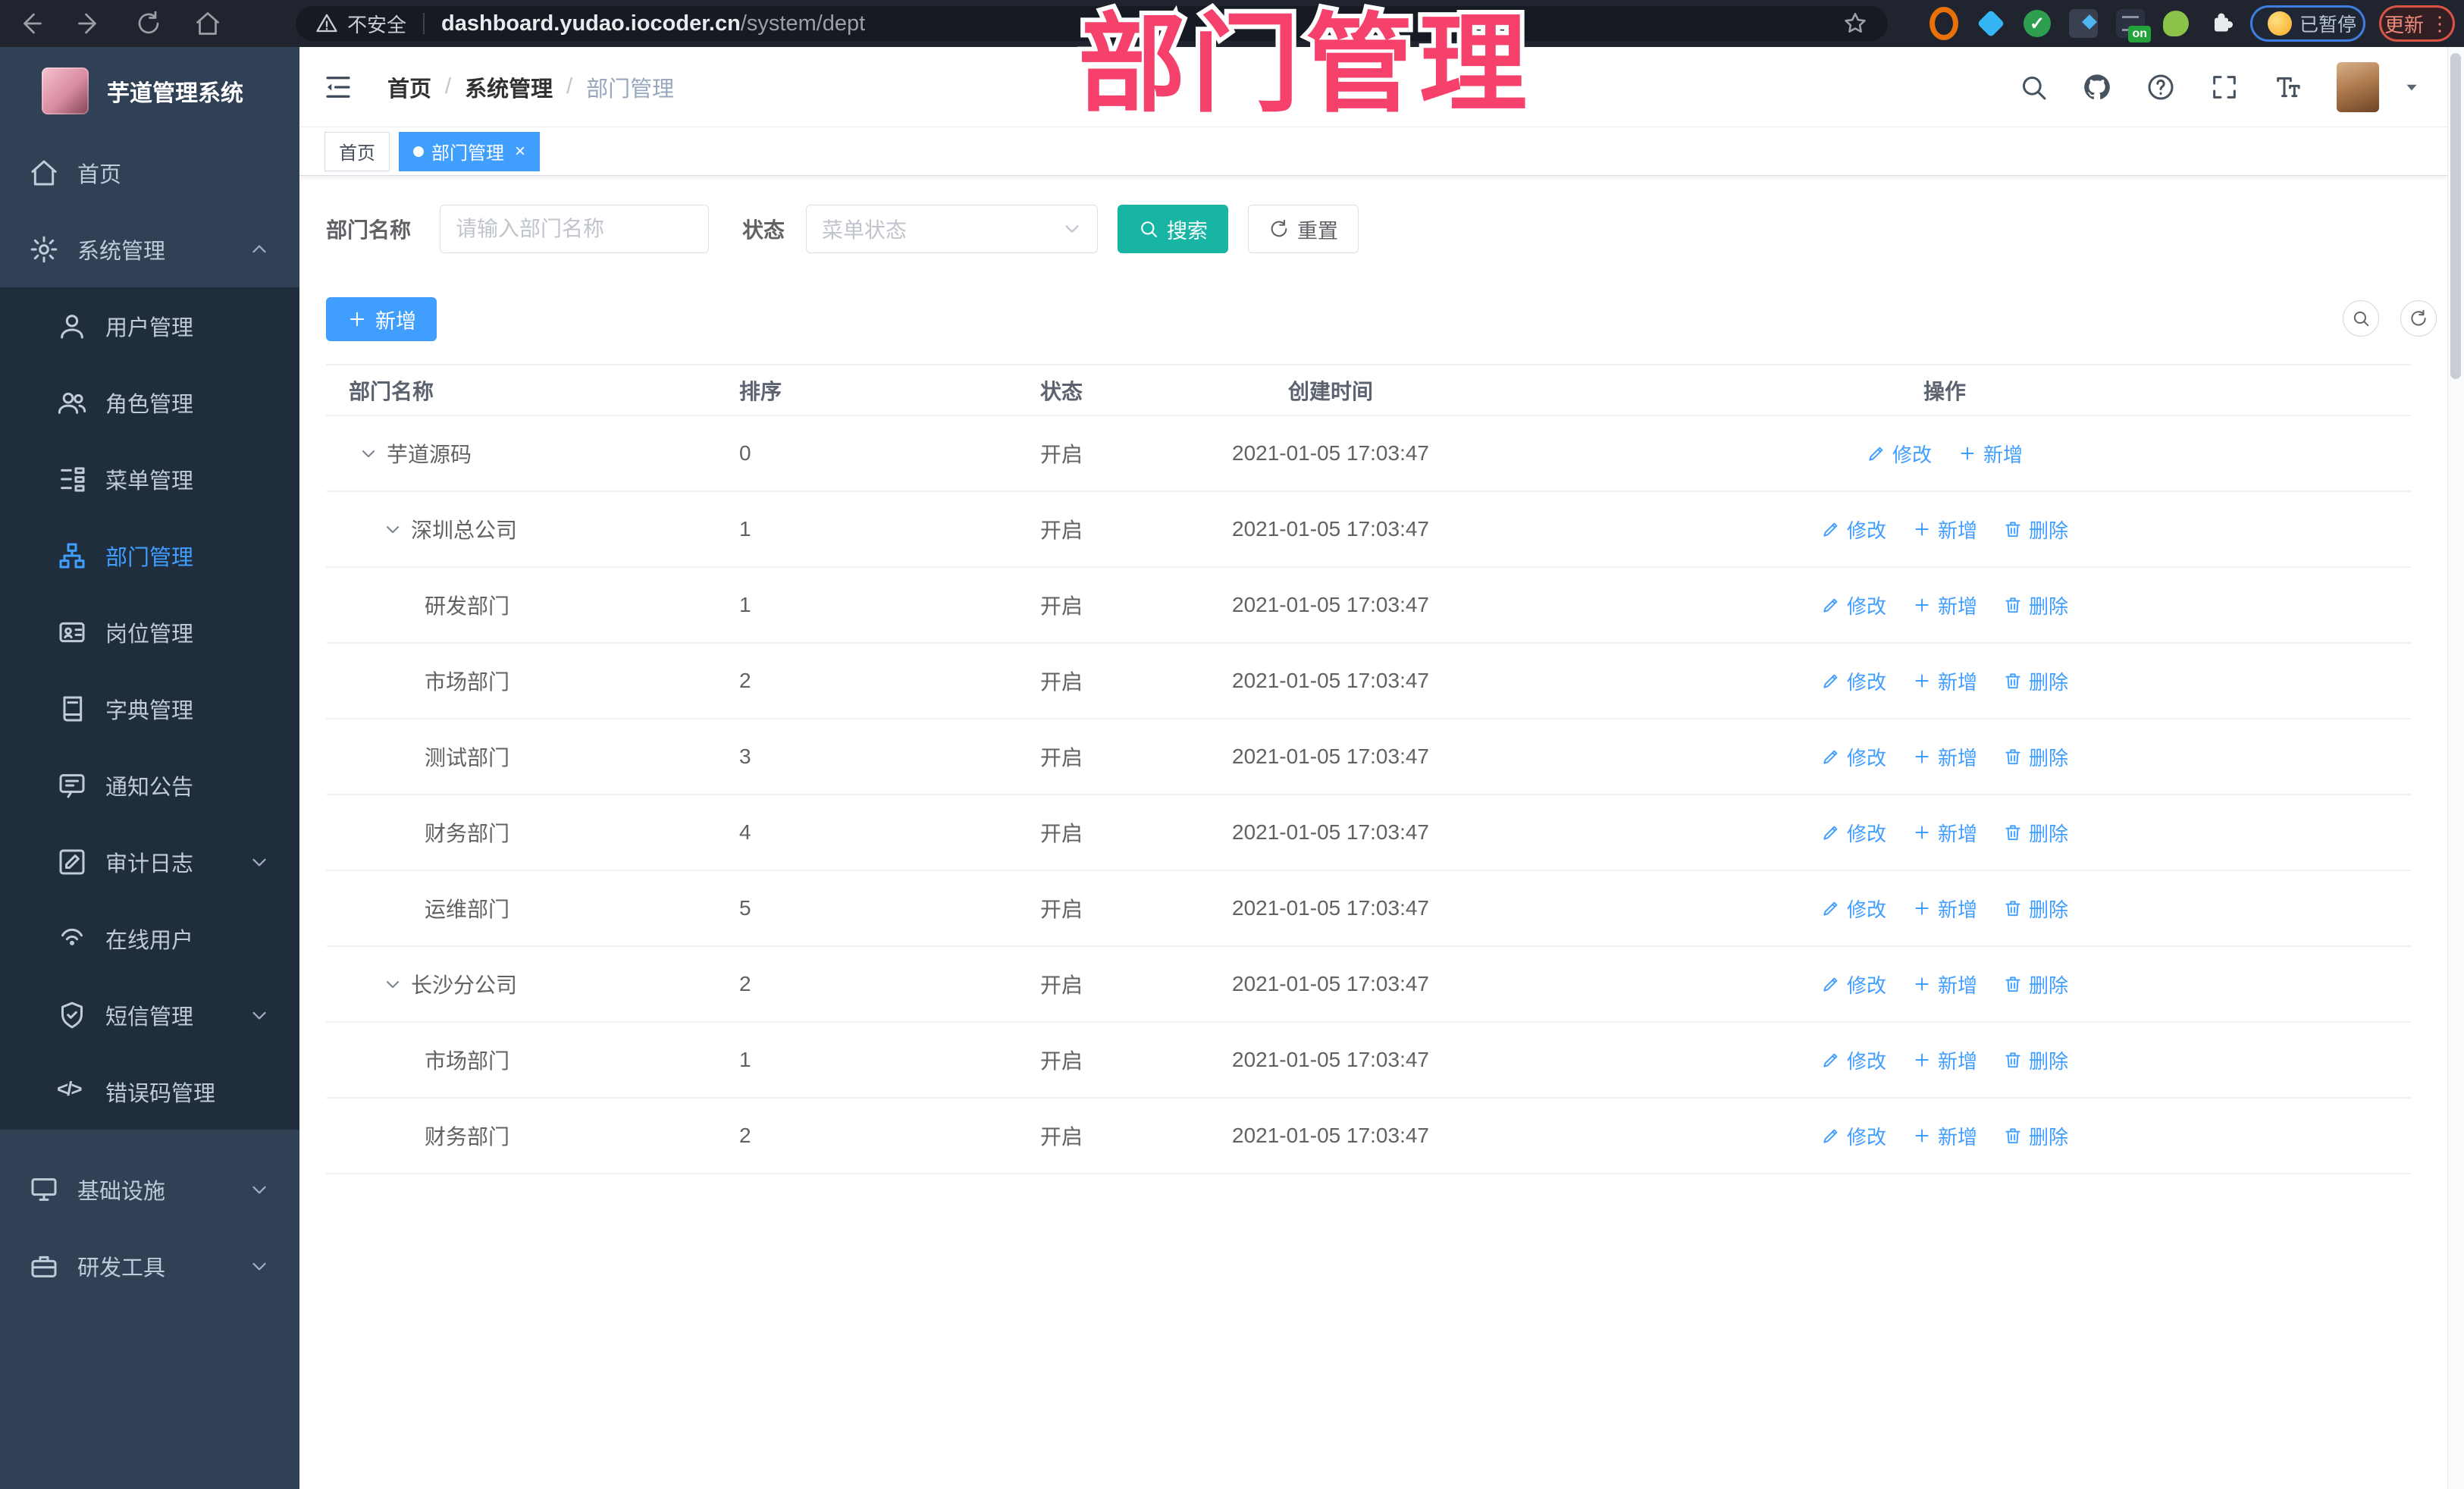 This screenshot has width=2464, height=1489. Describe the element at coordinates (150, 1189) in the screenshot. I see `sidebar-item-基础设施: 基础设施` at that location.